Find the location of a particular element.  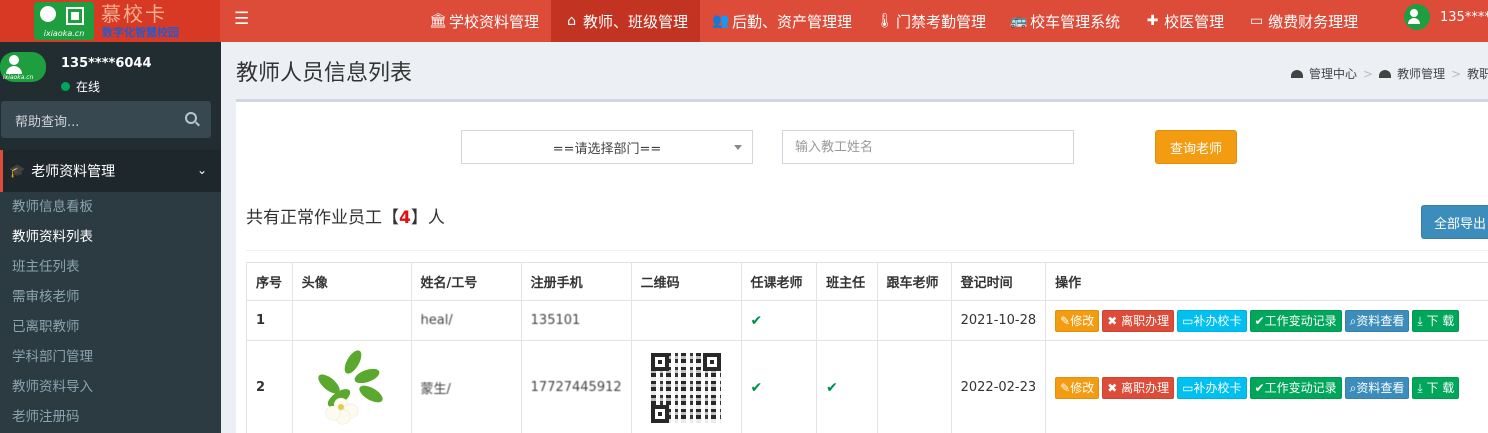

row-teacher: ✔ is located at coordinates (779, 320).